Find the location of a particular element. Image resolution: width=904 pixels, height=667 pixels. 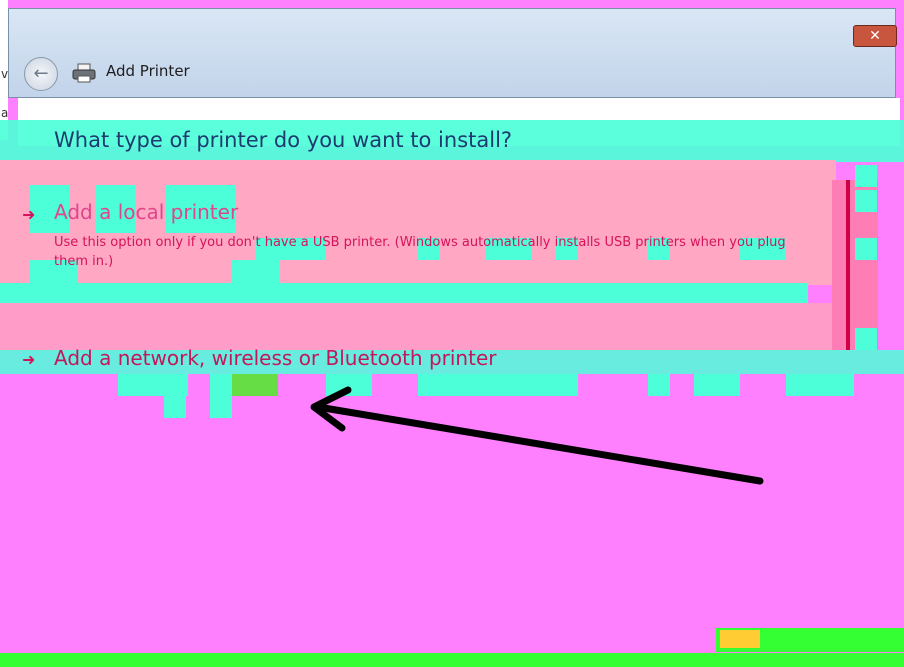

annotation-arrow is located at coordinates (537, 435).